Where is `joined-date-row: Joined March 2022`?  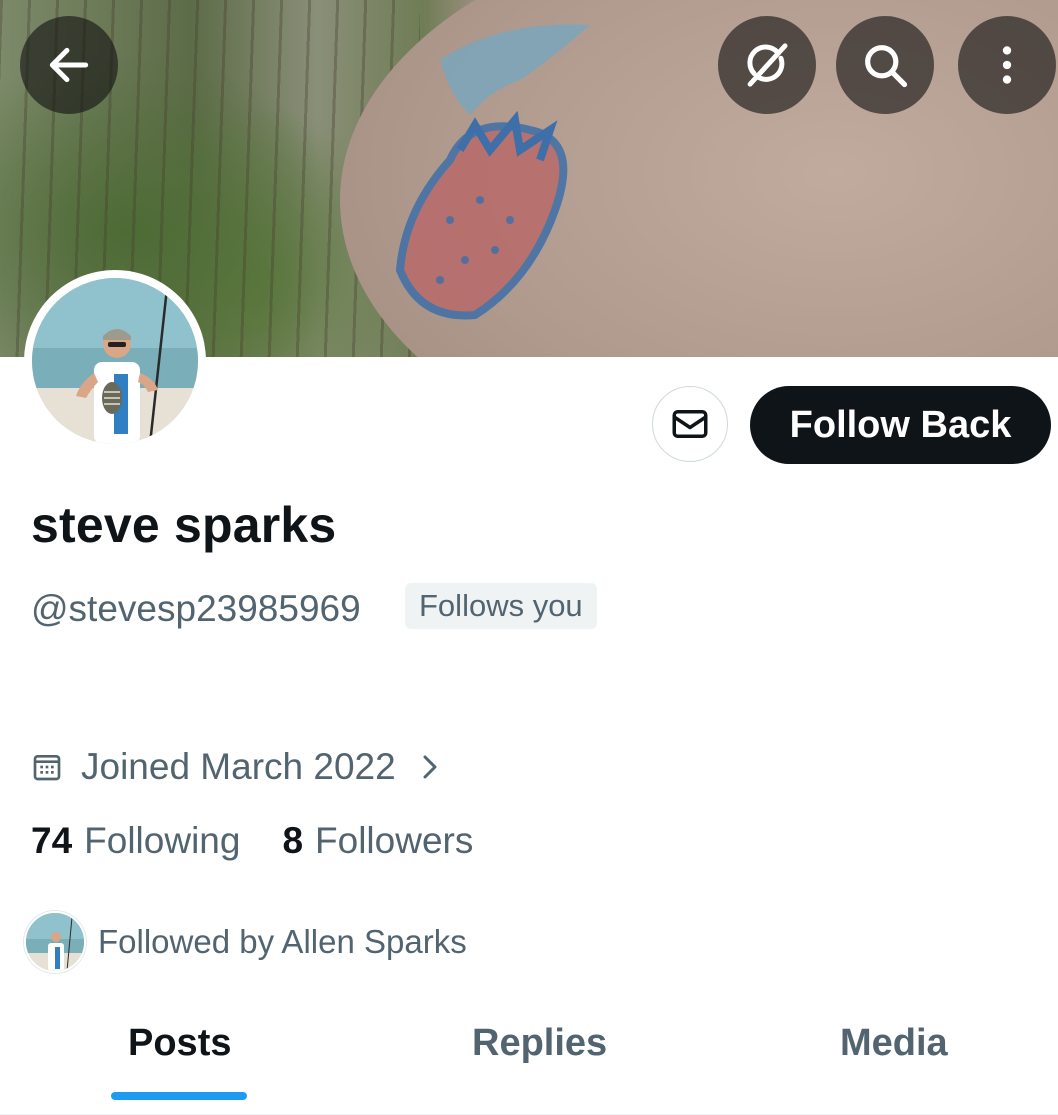 joined-date-row: Joined March 2022 is located at coordinates (236, 767).